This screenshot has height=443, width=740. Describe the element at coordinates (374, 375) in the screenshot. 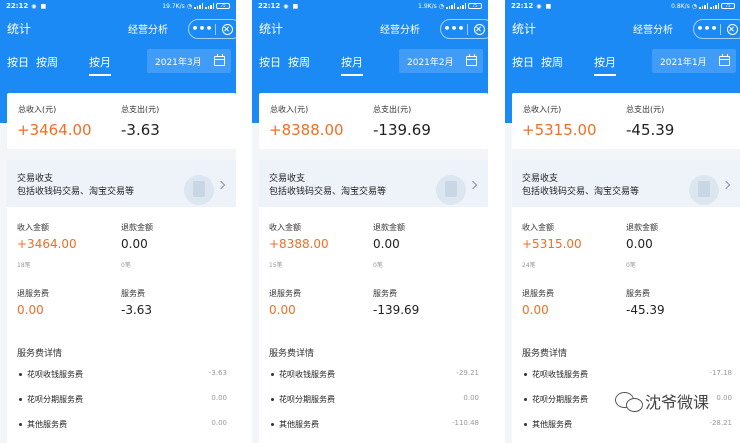

I see `fee-item: 花呗收钱服务费 -29.21` at that location.